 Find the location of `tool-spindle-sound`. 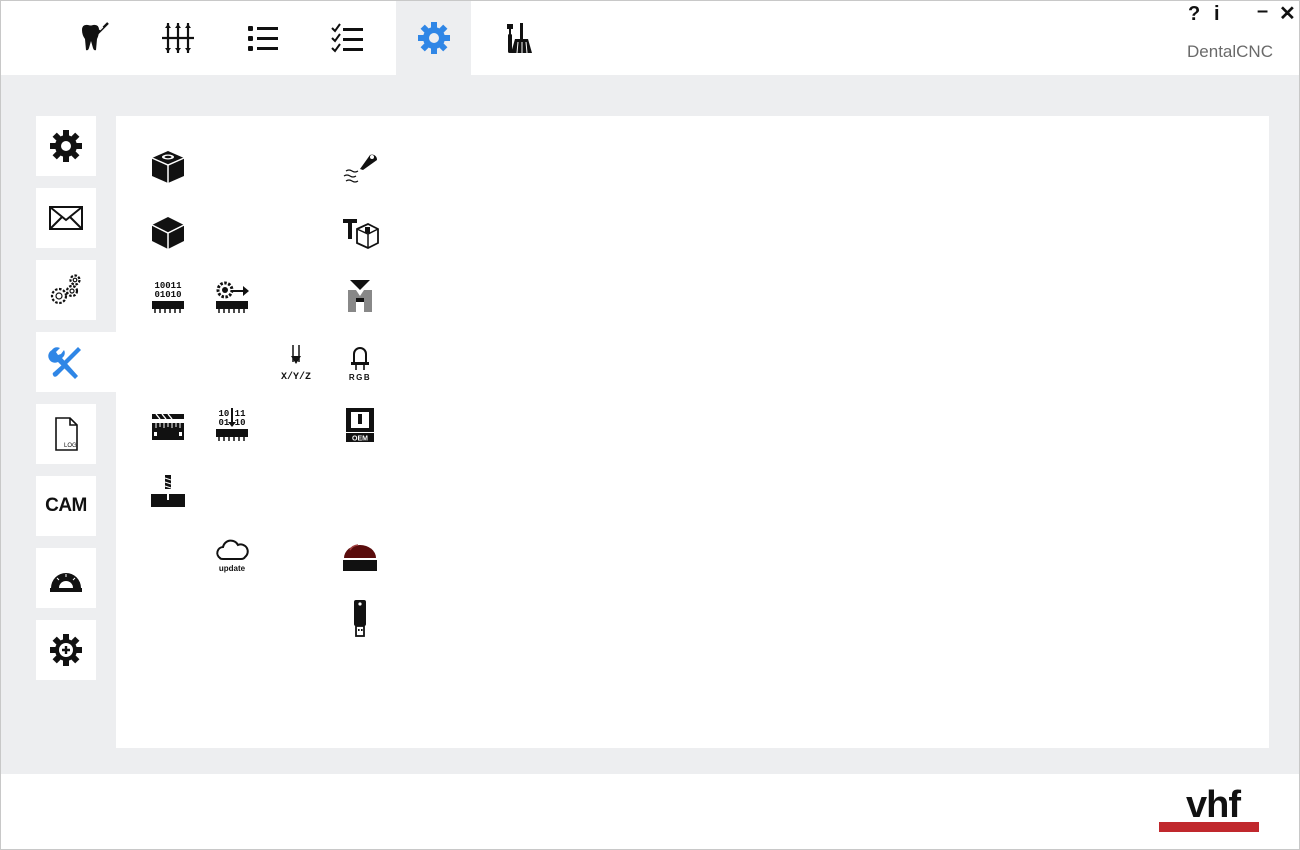

tool-spindle-sound is located at coordinates (360, 167).